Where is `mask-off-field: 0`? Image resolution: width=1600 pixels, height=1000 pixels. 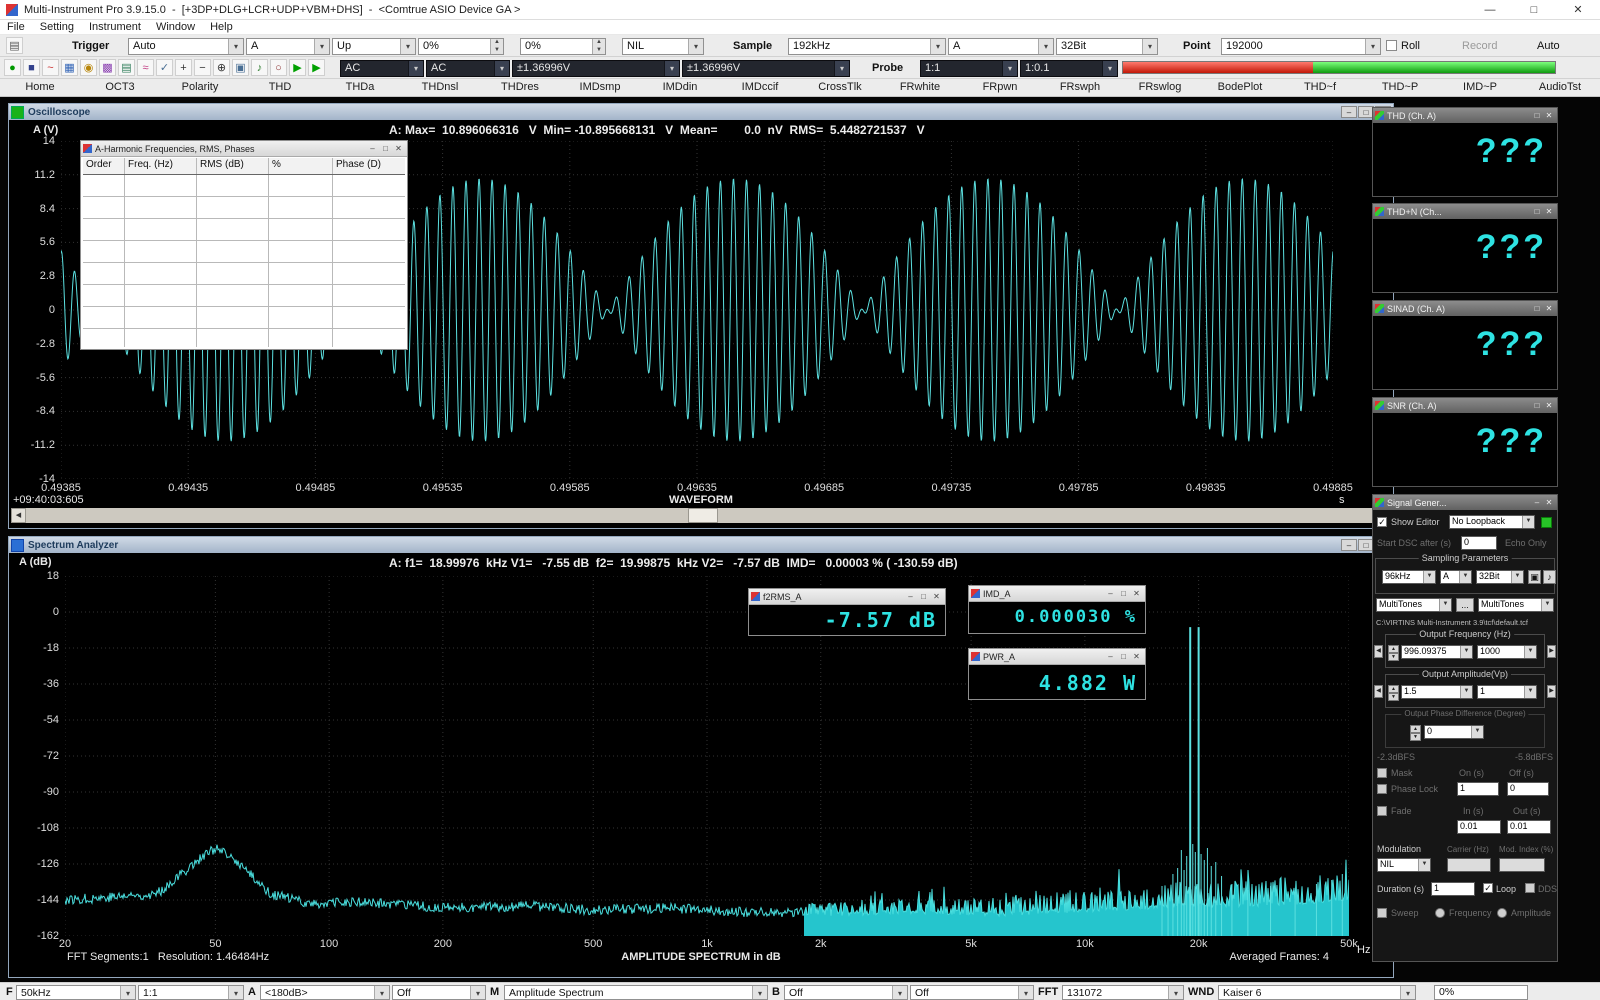
mask-off-field: 0 is located at coordinates (1528, 789).